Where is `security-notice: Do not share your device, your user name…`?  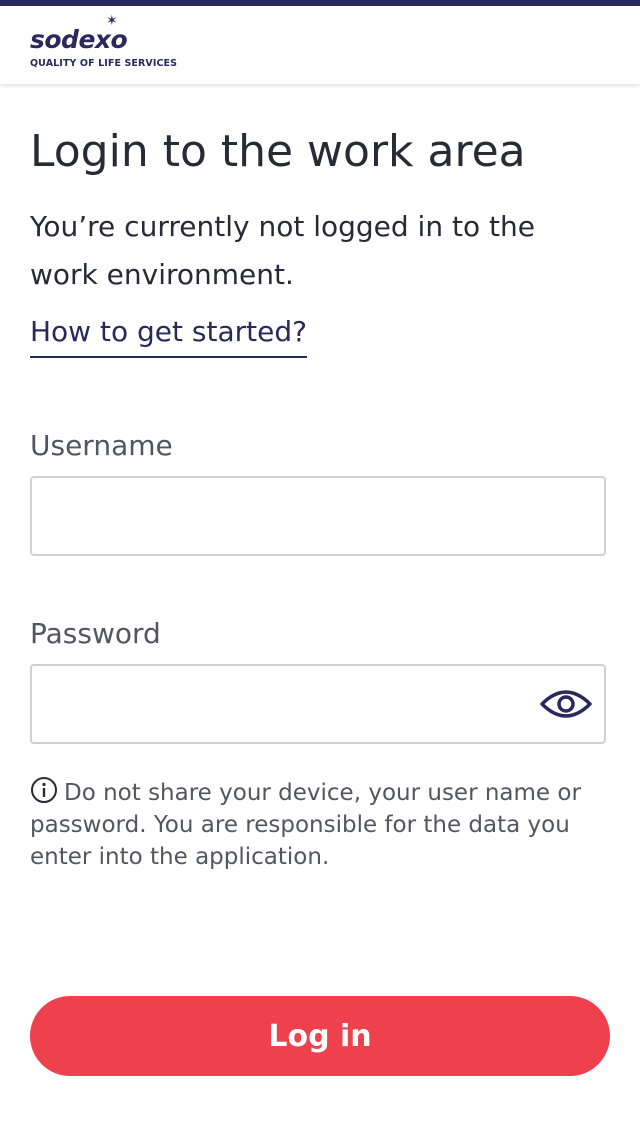
security-notice: Do not share your device, your user name… is located at coordinates (320, 824).